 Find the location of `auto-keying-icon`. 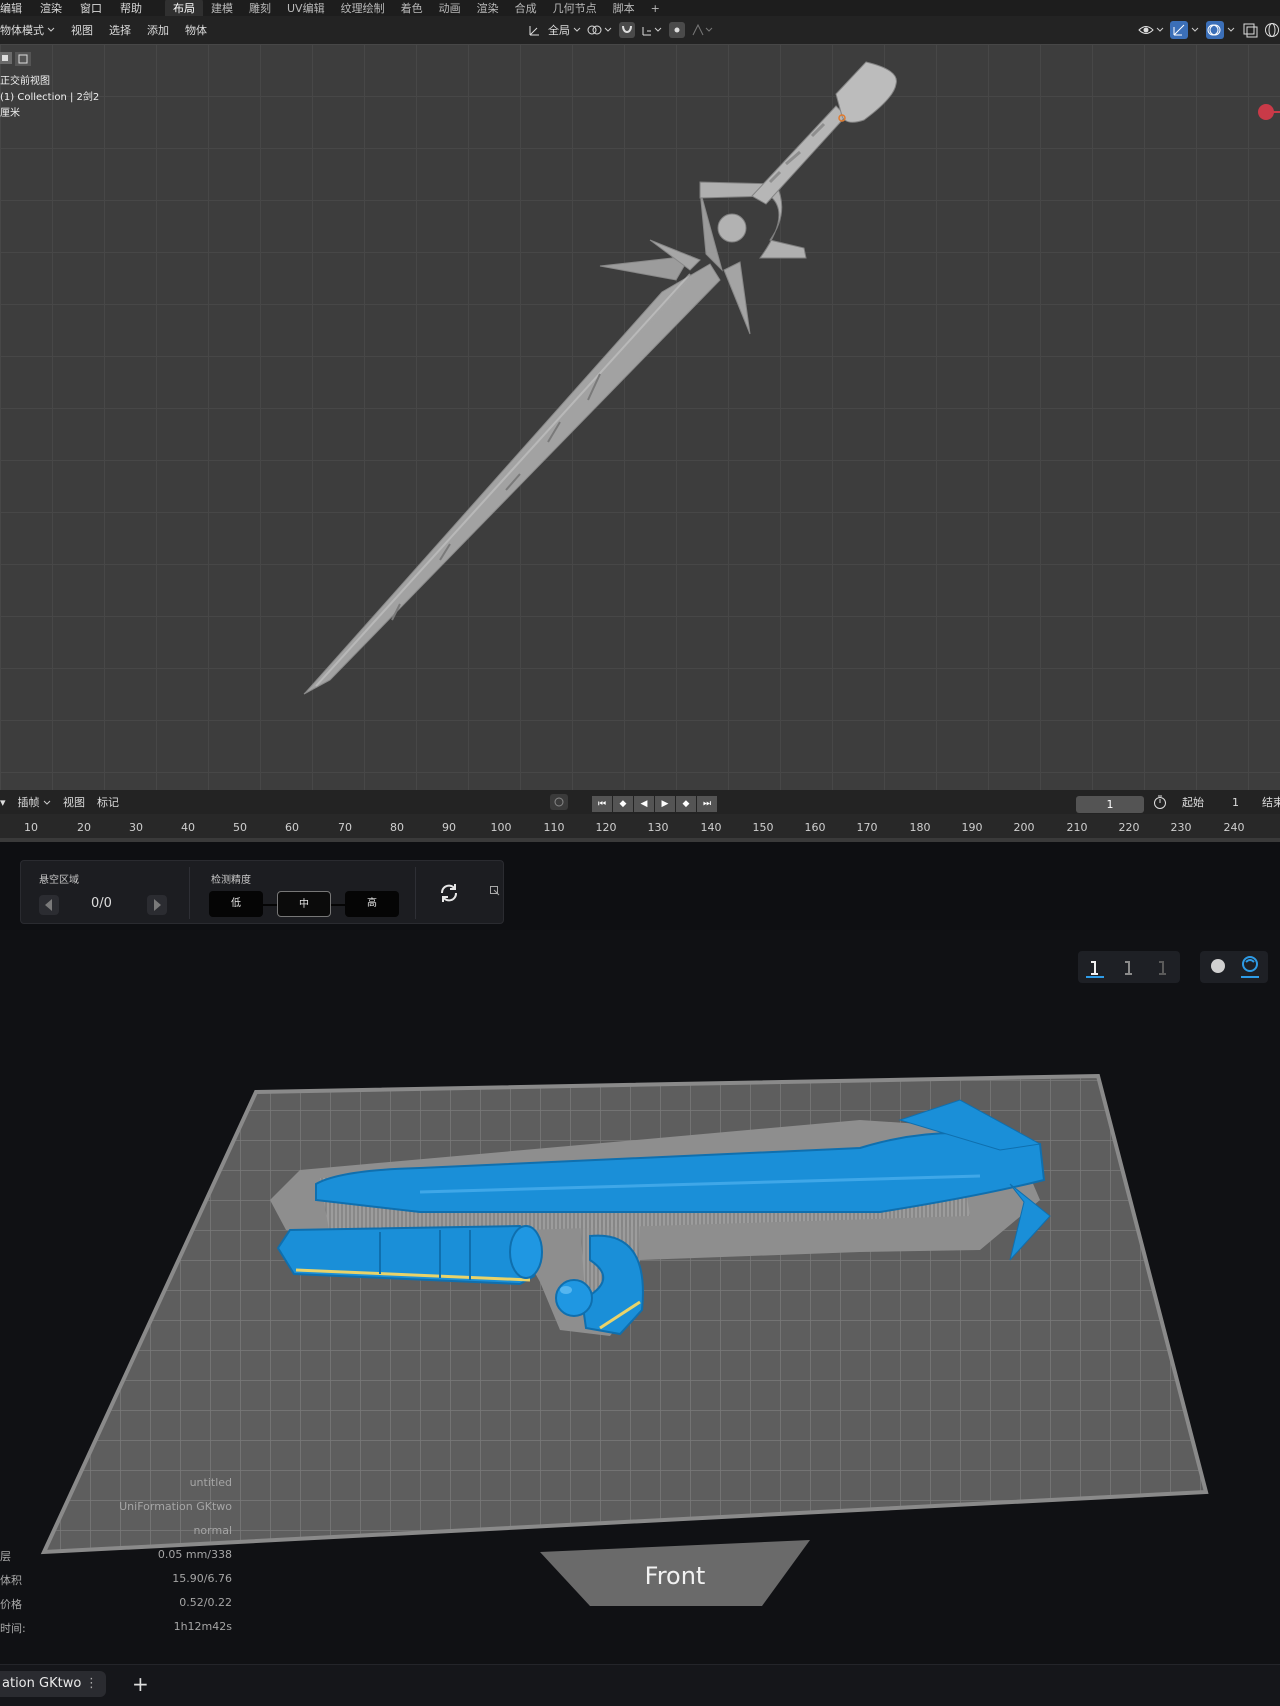

auto-keying-icon is located at coordinates (559, 802).